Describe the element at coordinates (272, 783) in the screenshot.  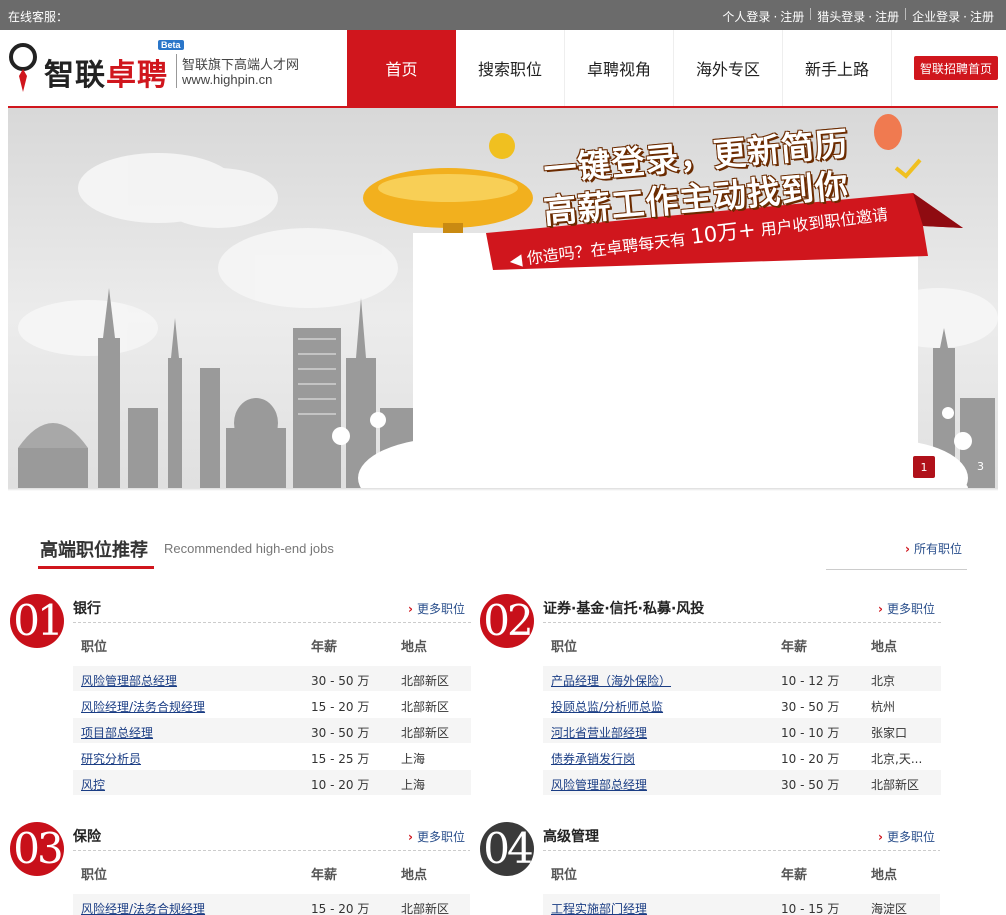
I see `job-row: 风控 10 - 20 万上海` at that location.